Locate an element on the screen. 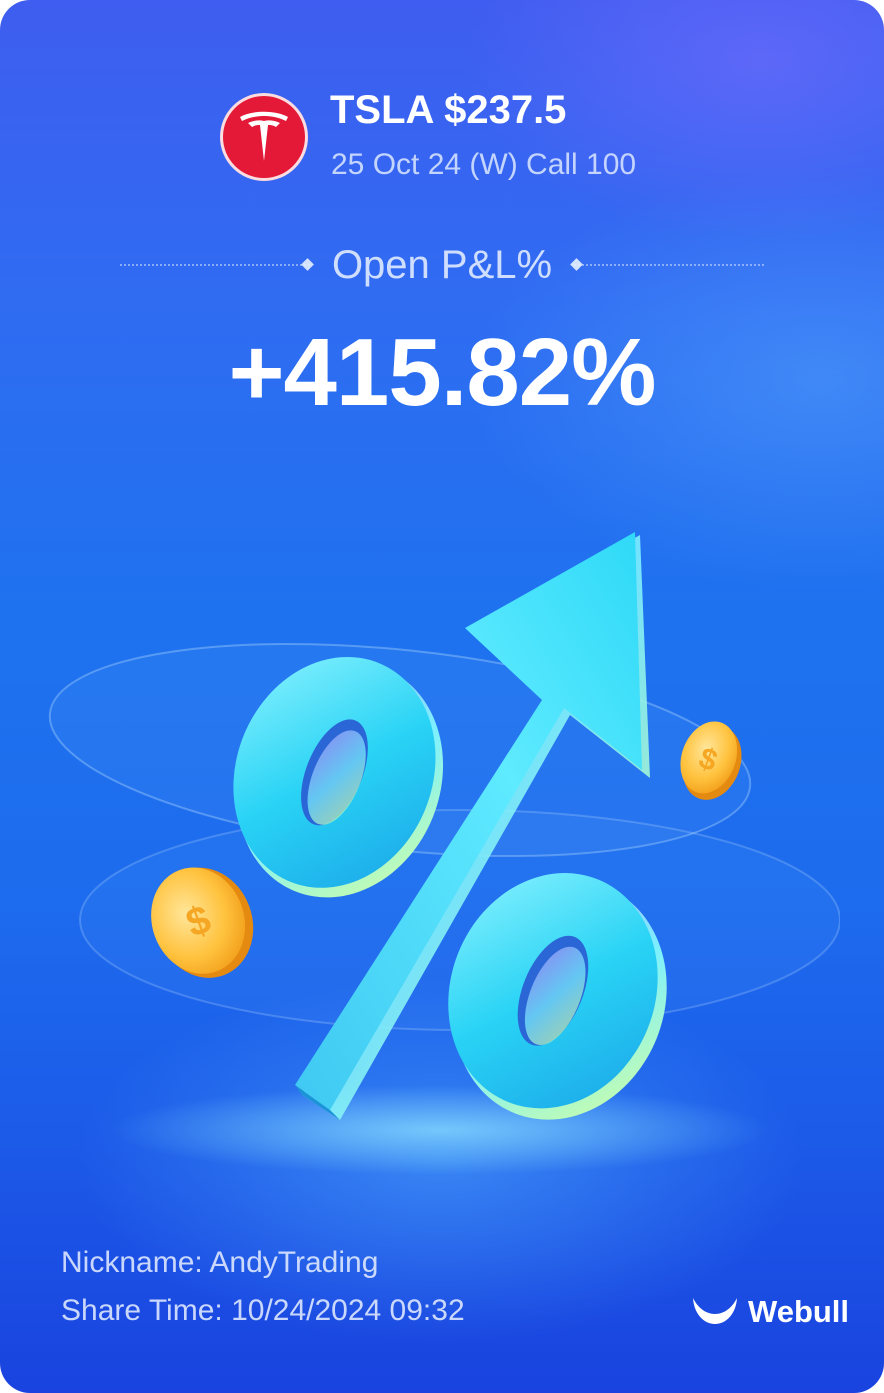 This screenshot has height=1393, width=884. floor-glow is located at coordinates (440, 1130).